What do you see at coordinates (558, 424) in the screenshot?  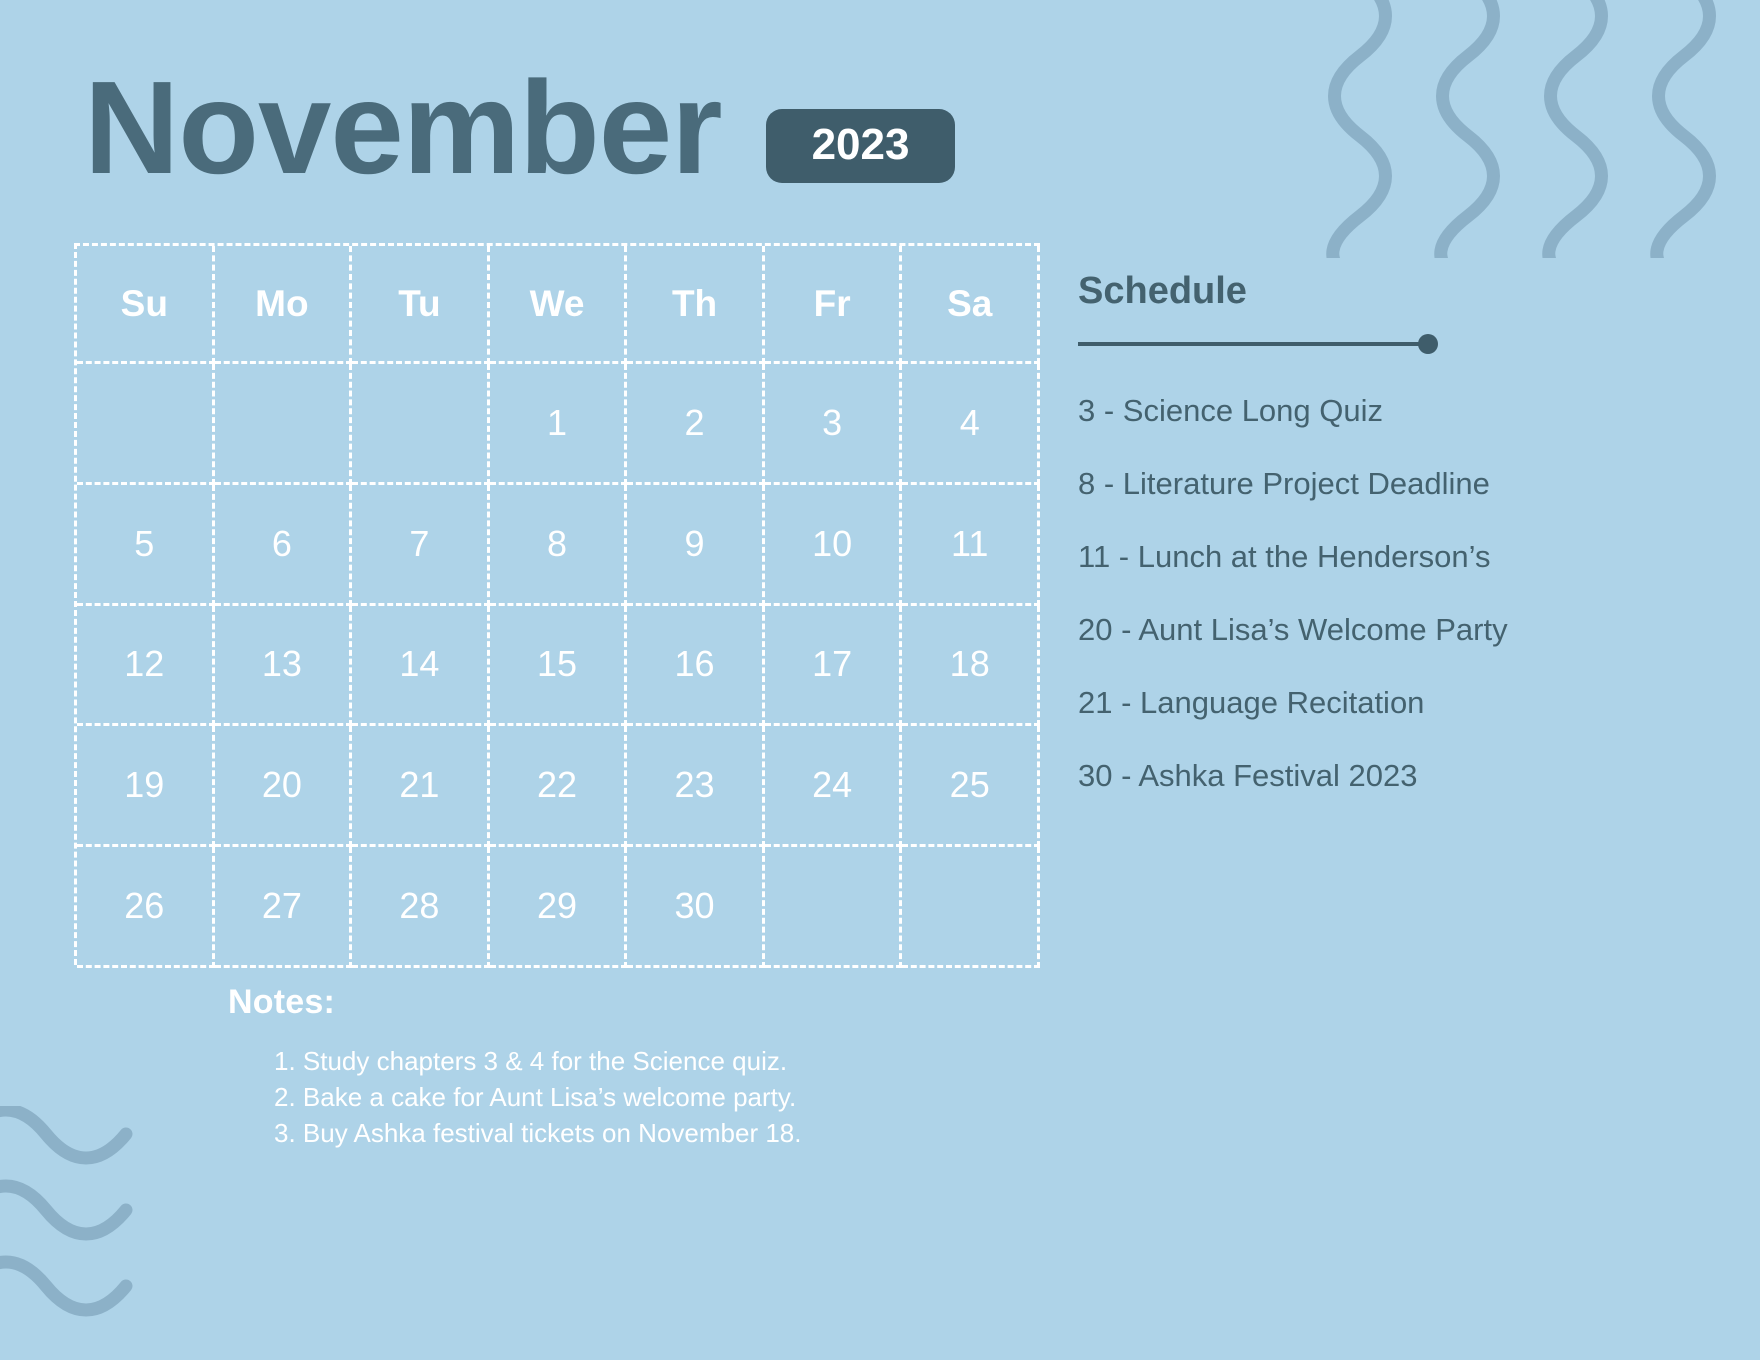 I see `day-cell-1: 1` at bounding box center [558, 424].